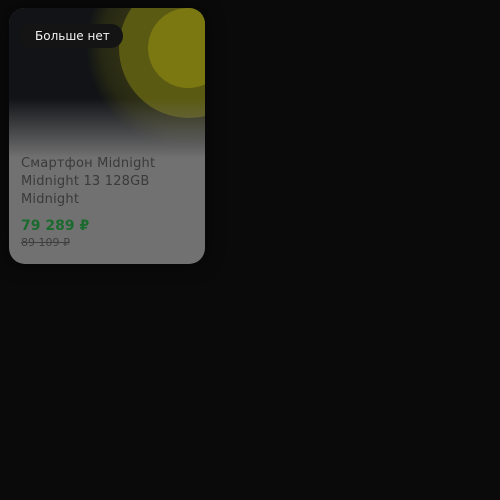 Image resolution: width=500 pixels, height=500 pixels. I want to click on product-price: 79 289 ₽, so click(55, 226).